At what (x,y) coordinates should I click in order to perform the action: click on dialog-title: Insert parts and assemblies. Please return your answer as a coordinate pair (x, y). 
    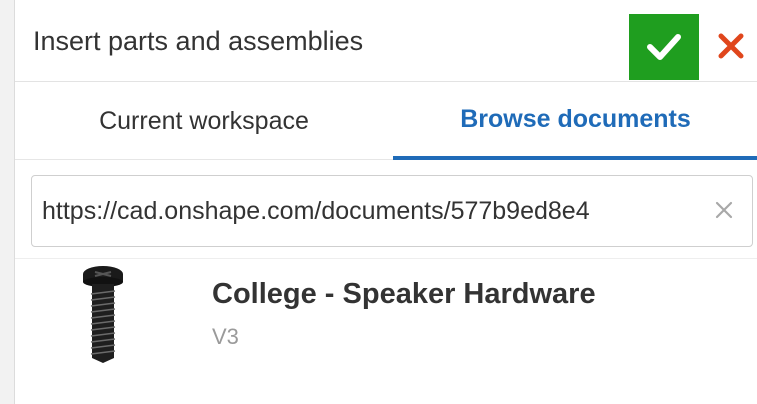
    Looking at the image, I should click on (198, 41).